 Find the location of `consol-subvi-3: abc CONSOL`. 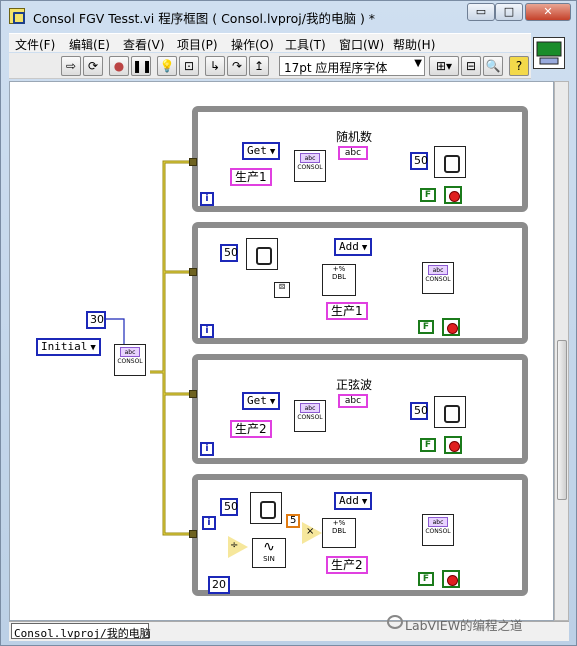

consol-subvi-3: abc CONSOL is located at coordinates (310, 416).